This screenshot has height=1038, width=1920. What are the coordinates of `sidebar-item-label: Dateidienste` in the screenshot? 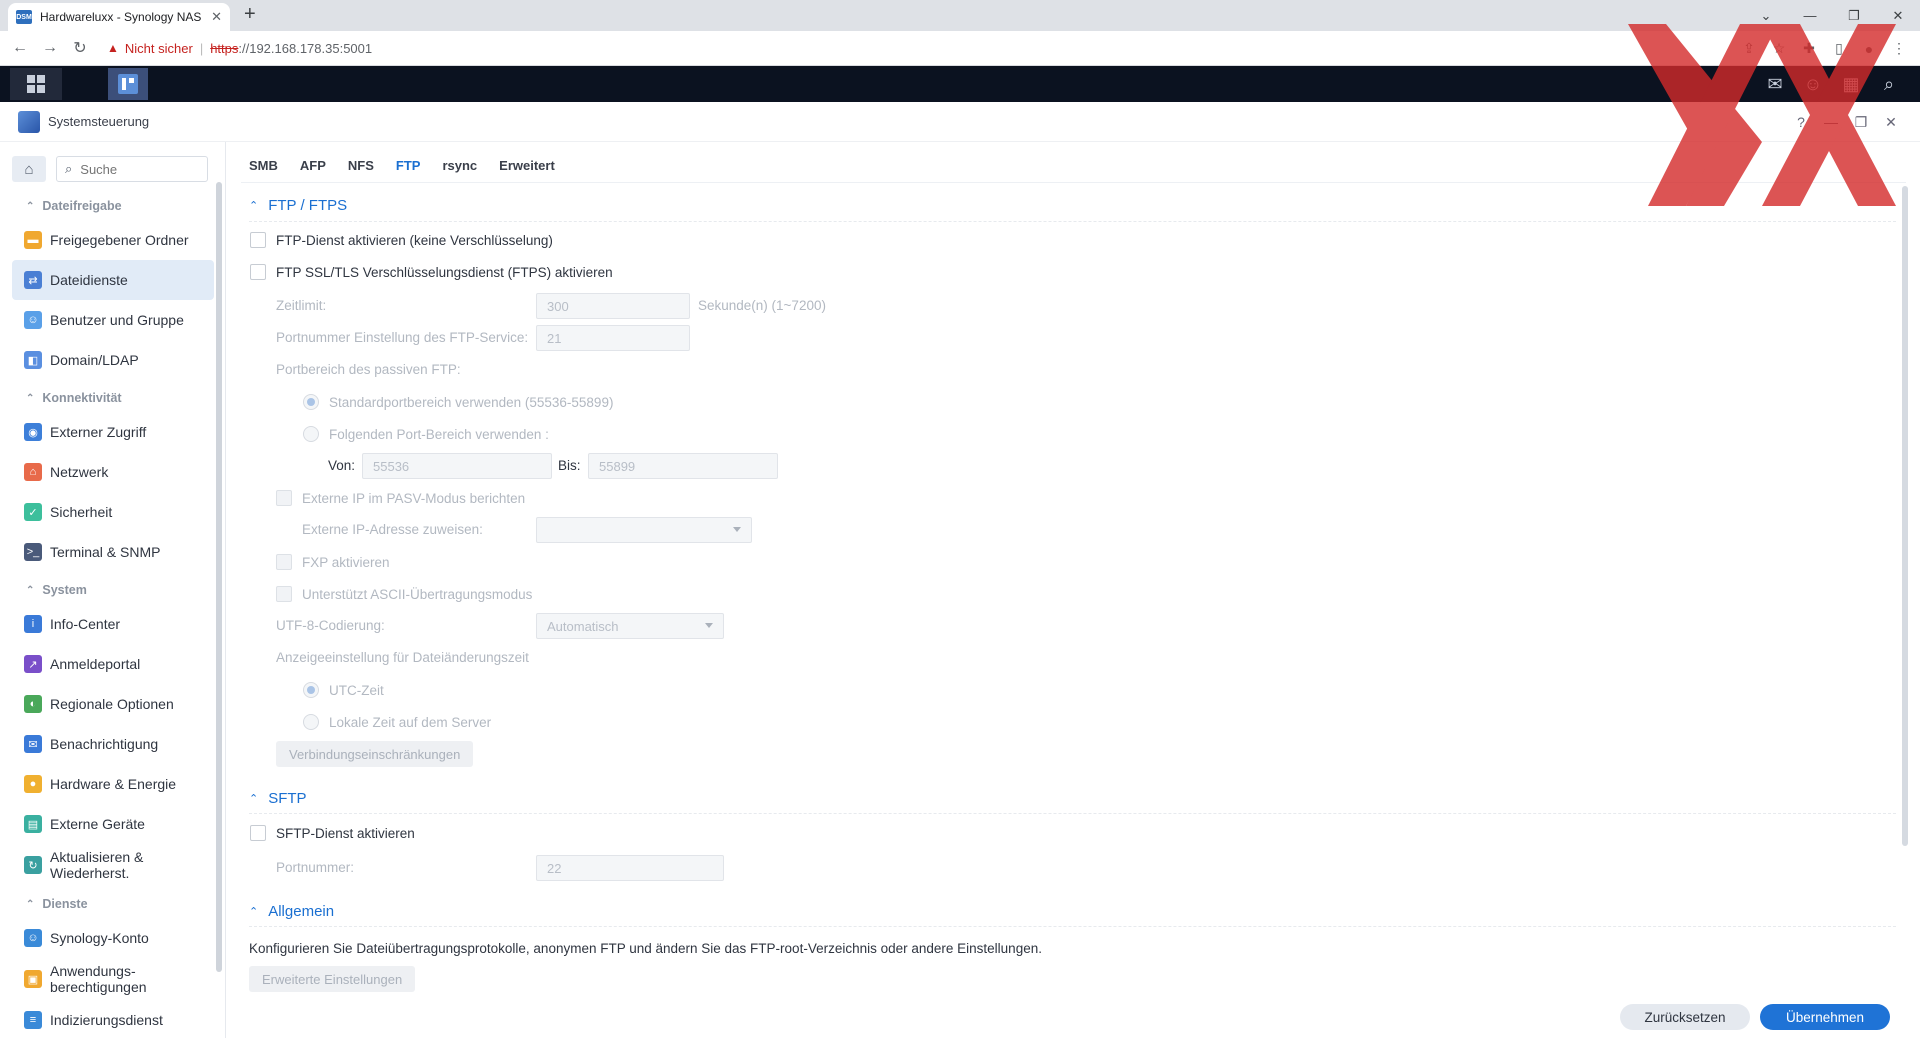 It's located at (89, 280).